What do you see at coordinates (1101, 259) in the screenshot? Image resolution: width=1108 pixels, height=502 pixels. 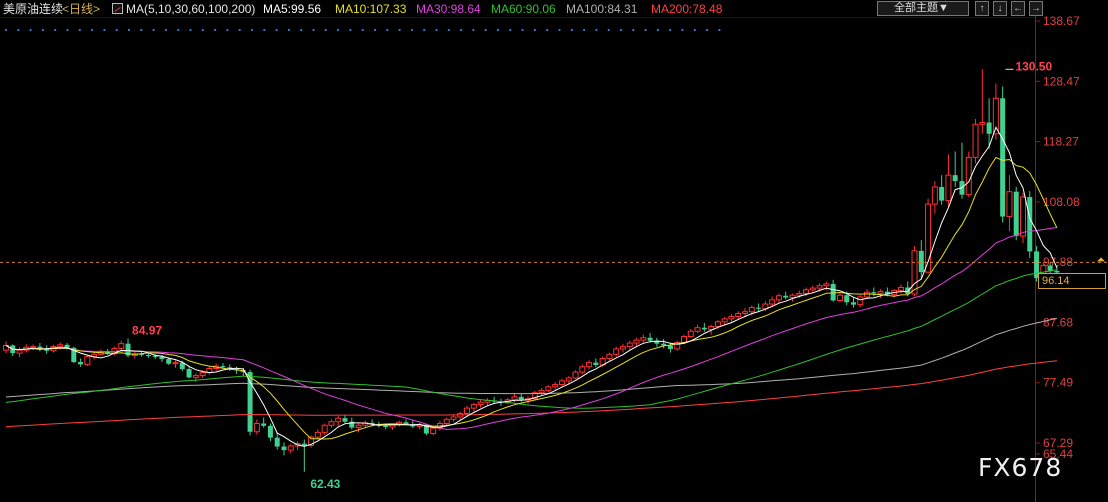 I see `price-marker-arrow` at bounding box center [1101, 259].